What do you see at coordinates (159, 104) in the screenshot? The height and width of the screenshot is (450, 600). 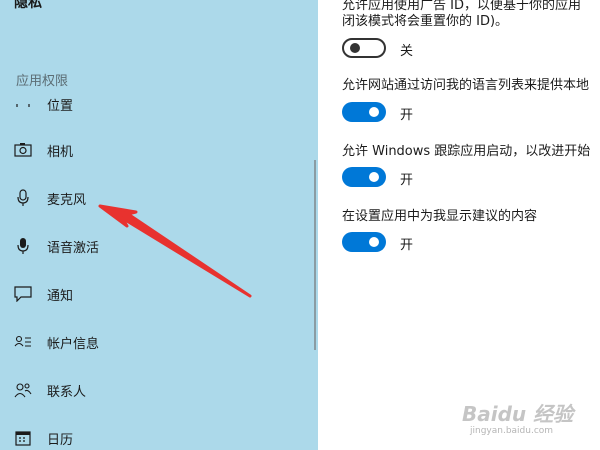 I see `sidebar-item-location: 位置` at bounding box center [159, 104].